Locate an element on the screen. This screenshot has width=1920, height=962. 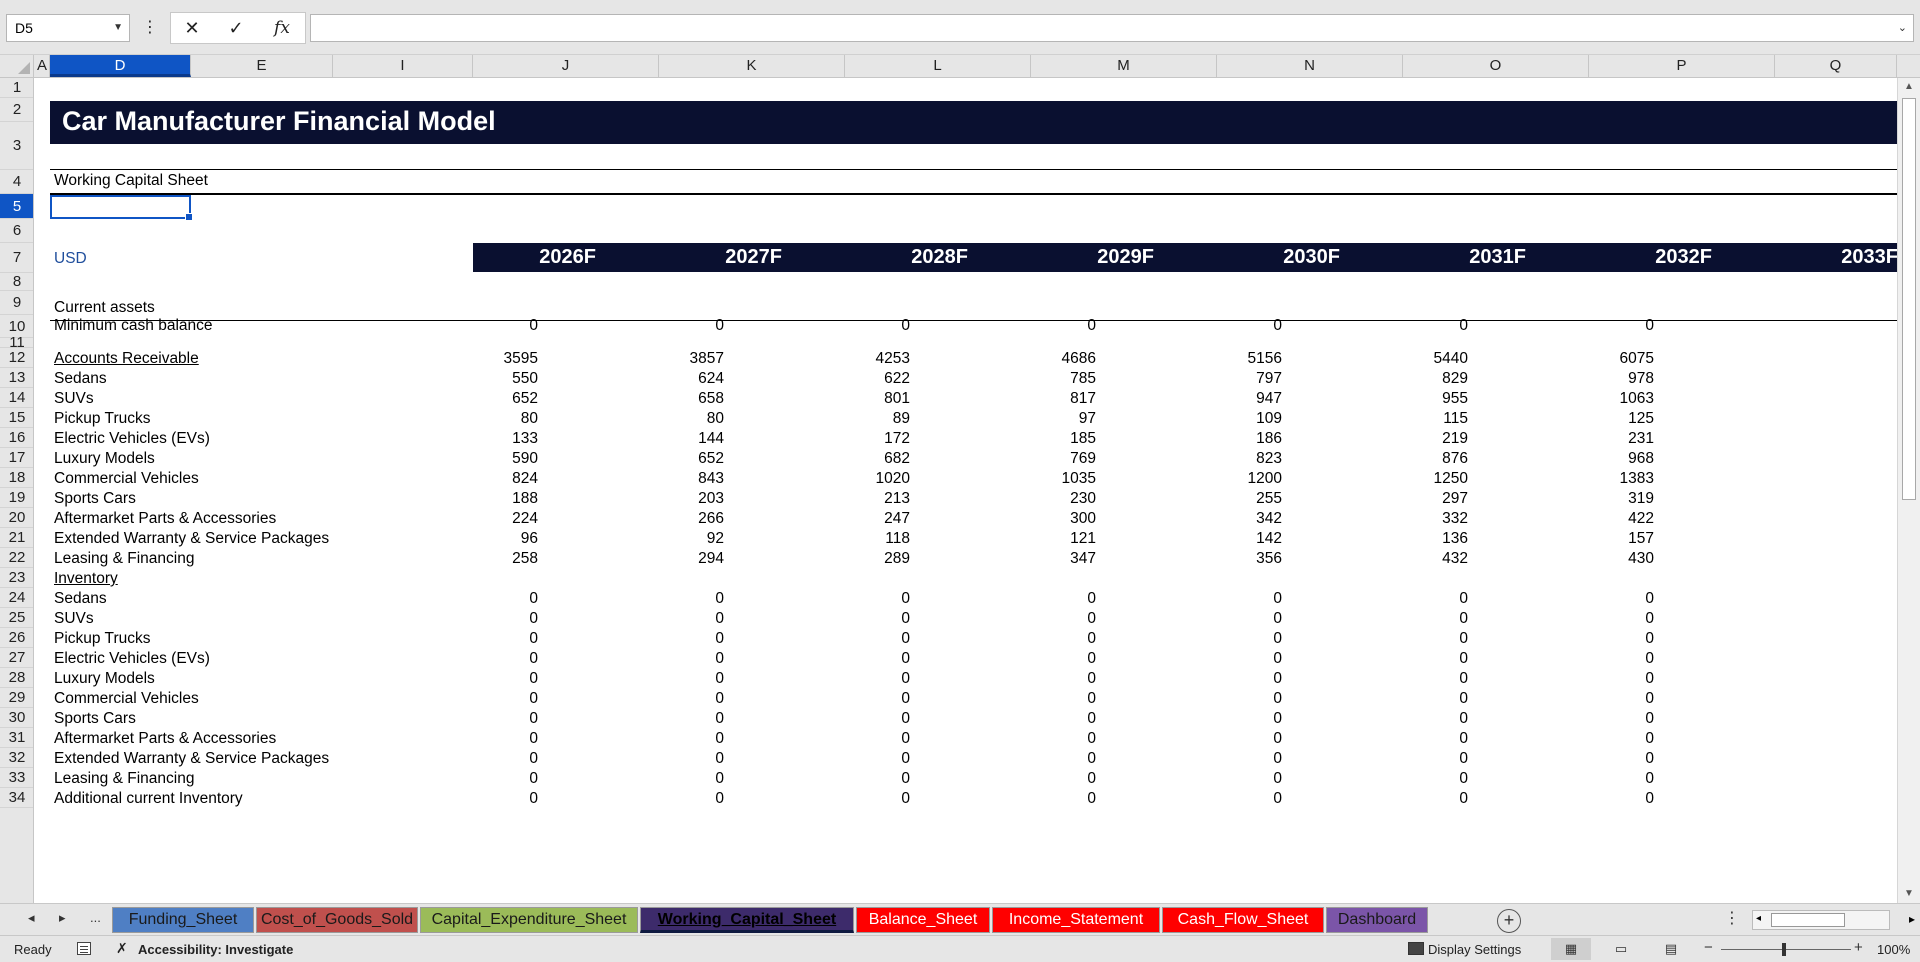
row-header-14: 14 is located at coordinates (16, 398).